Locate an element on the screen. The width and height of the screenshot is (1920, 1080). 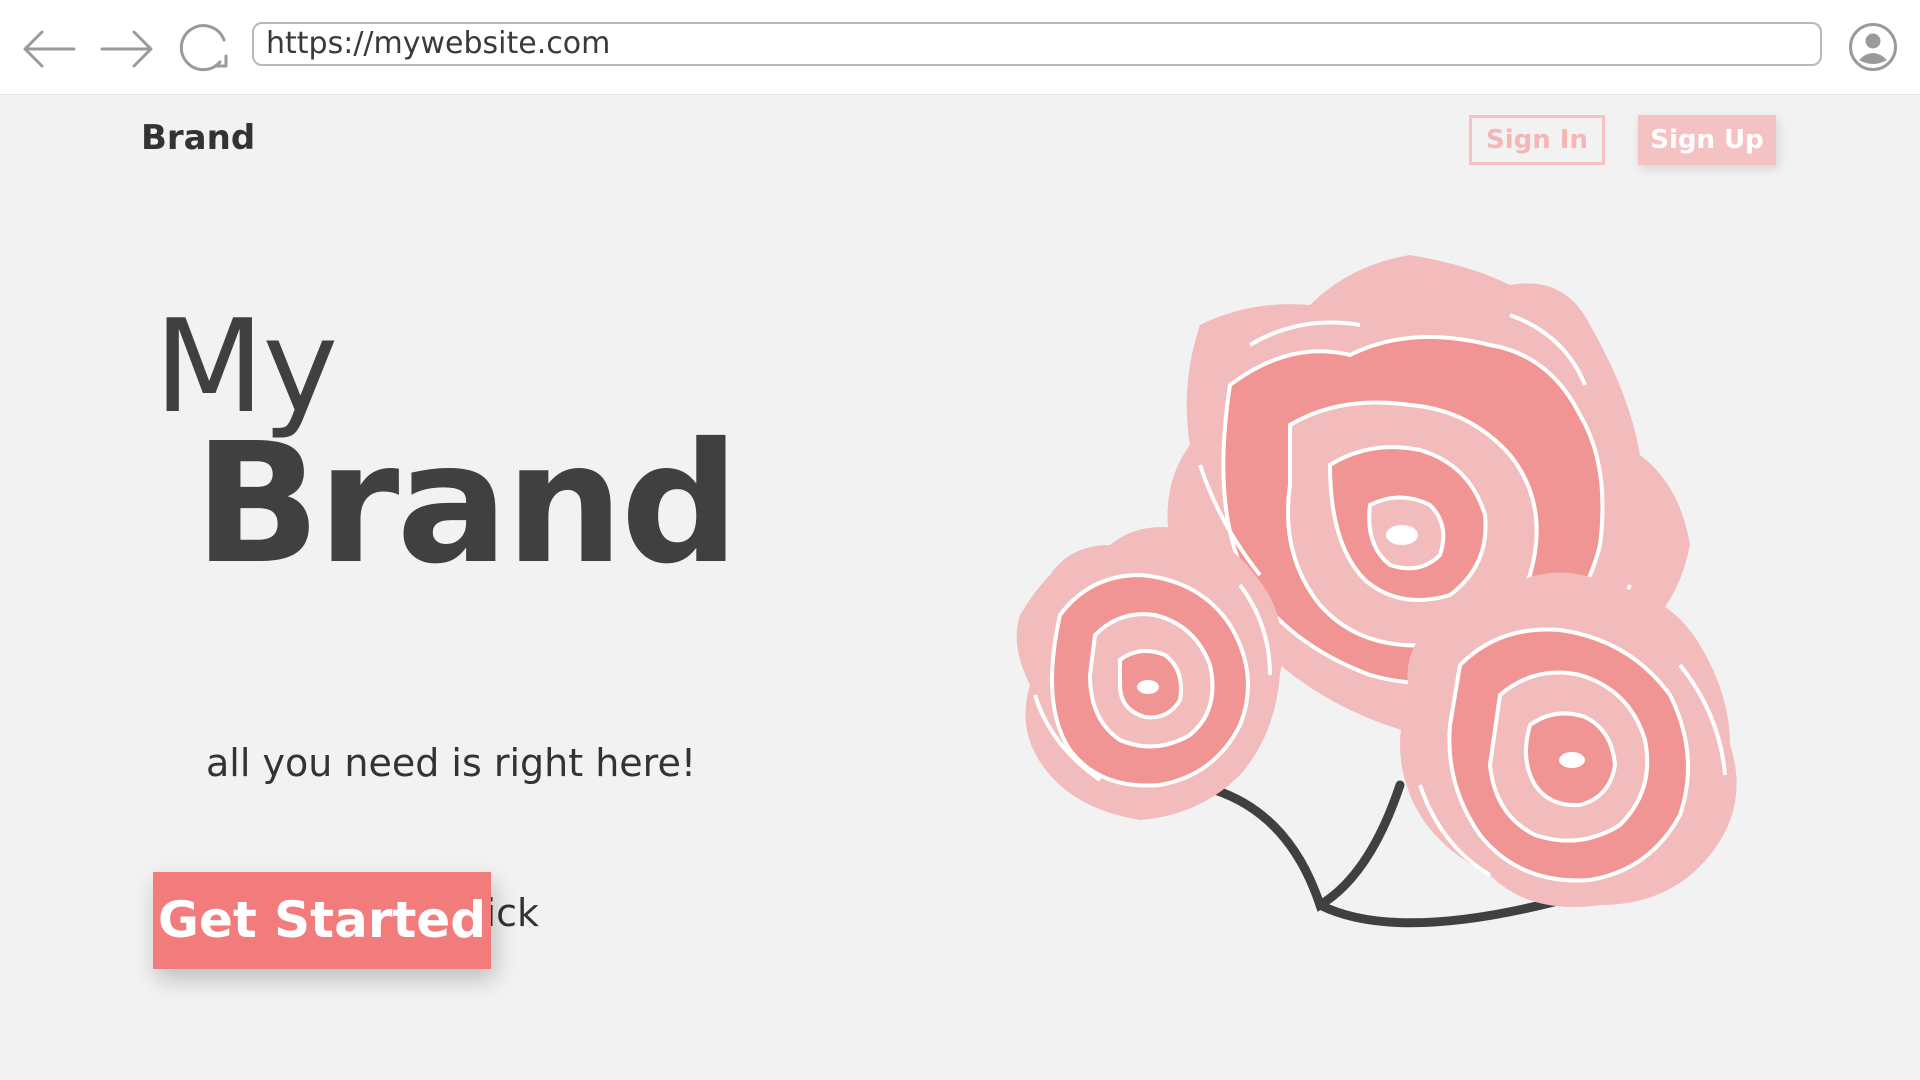
get-started-button: Get Started is located at coordinates (322, 920).